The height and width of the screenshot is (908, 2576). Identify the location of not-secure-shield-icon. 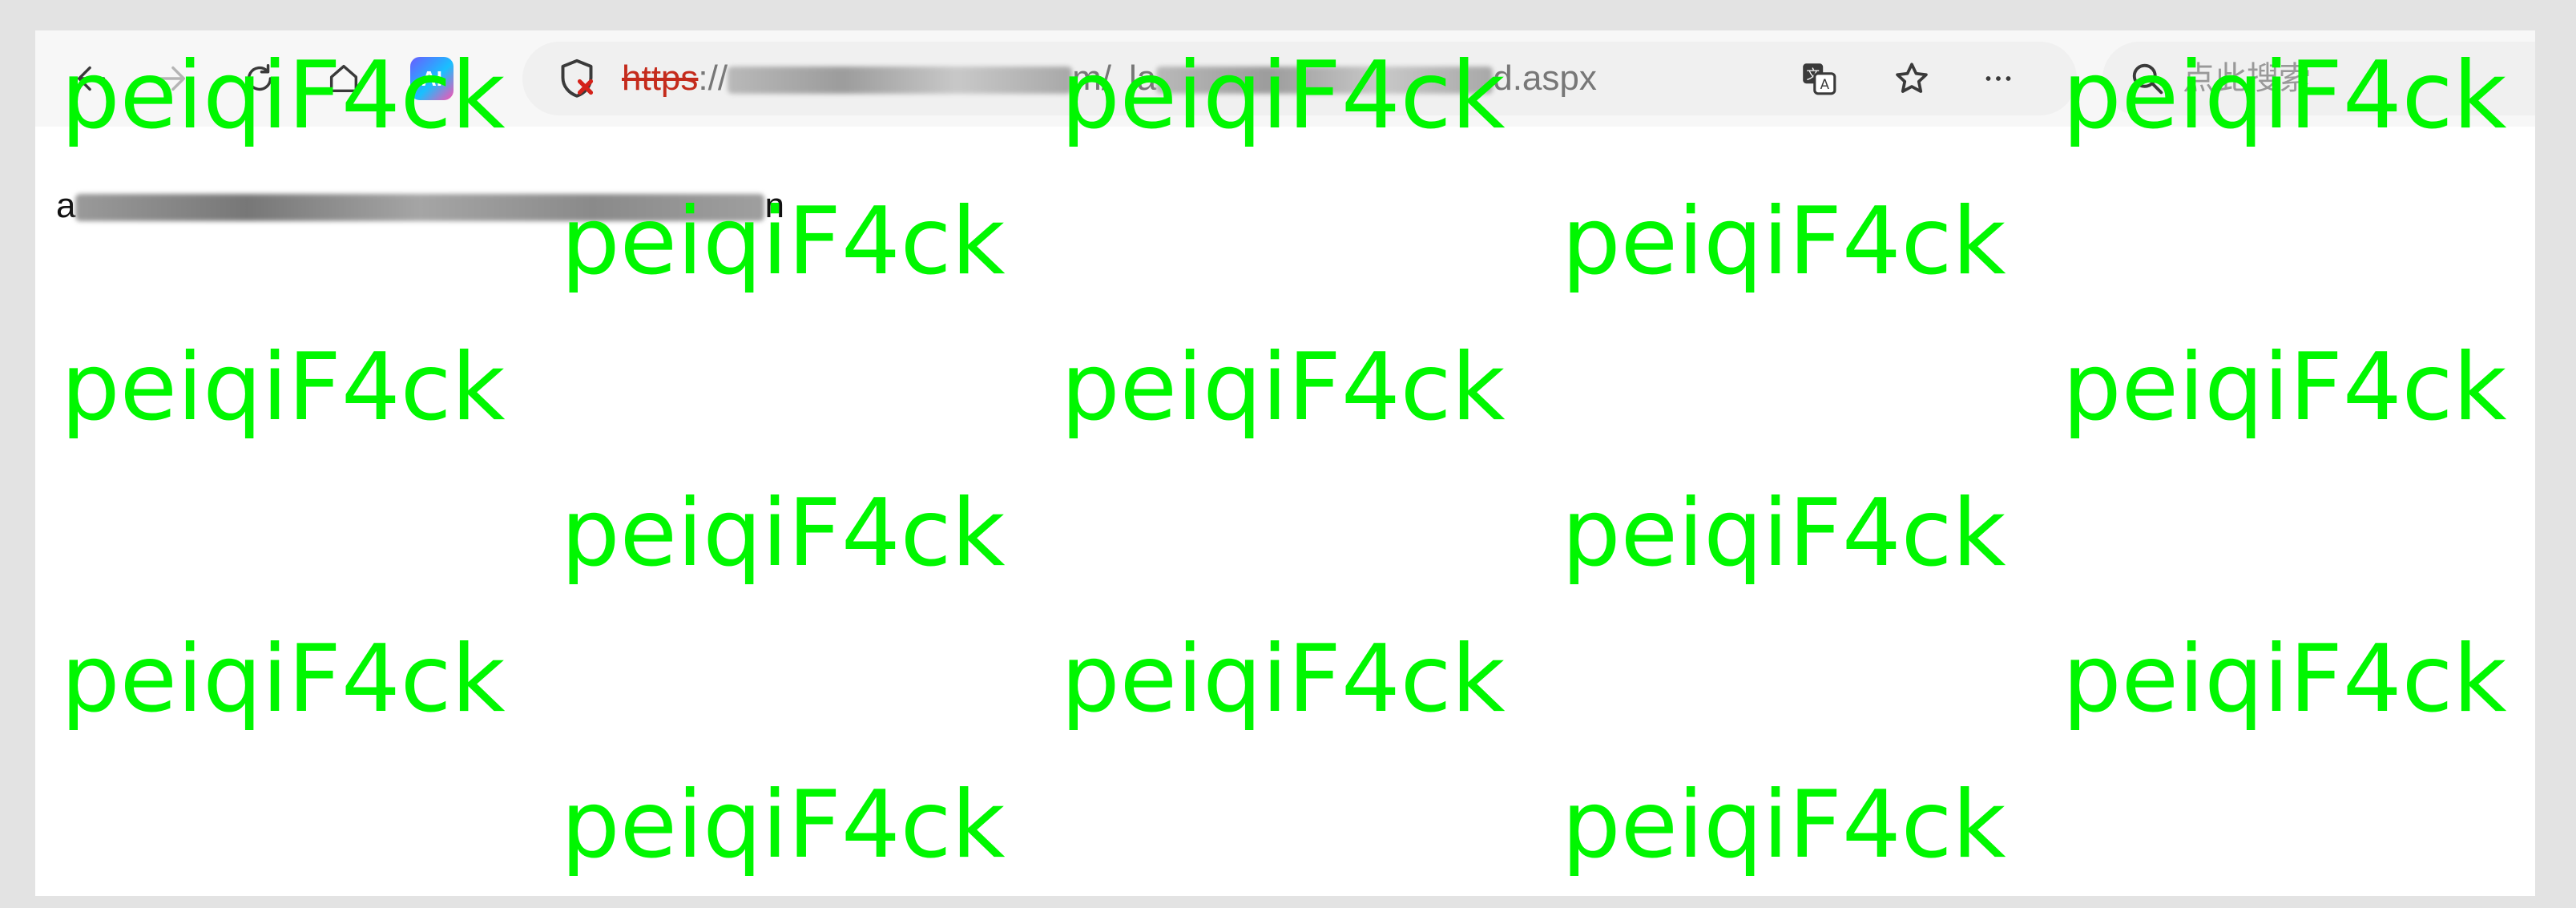
(577, 78).